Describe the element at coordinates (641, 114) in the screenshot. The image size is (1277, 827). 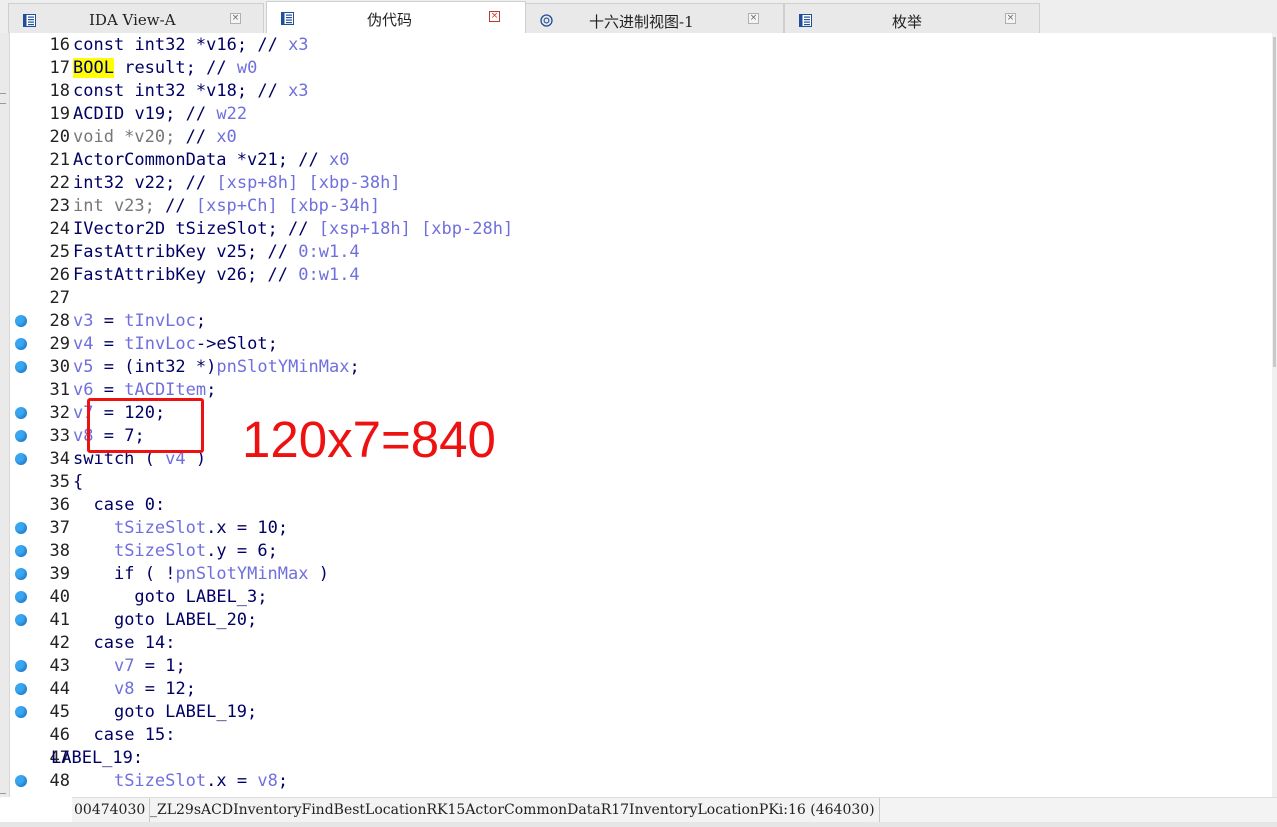
I see `code-line: 19 ACDID v19; // w22` at that location.